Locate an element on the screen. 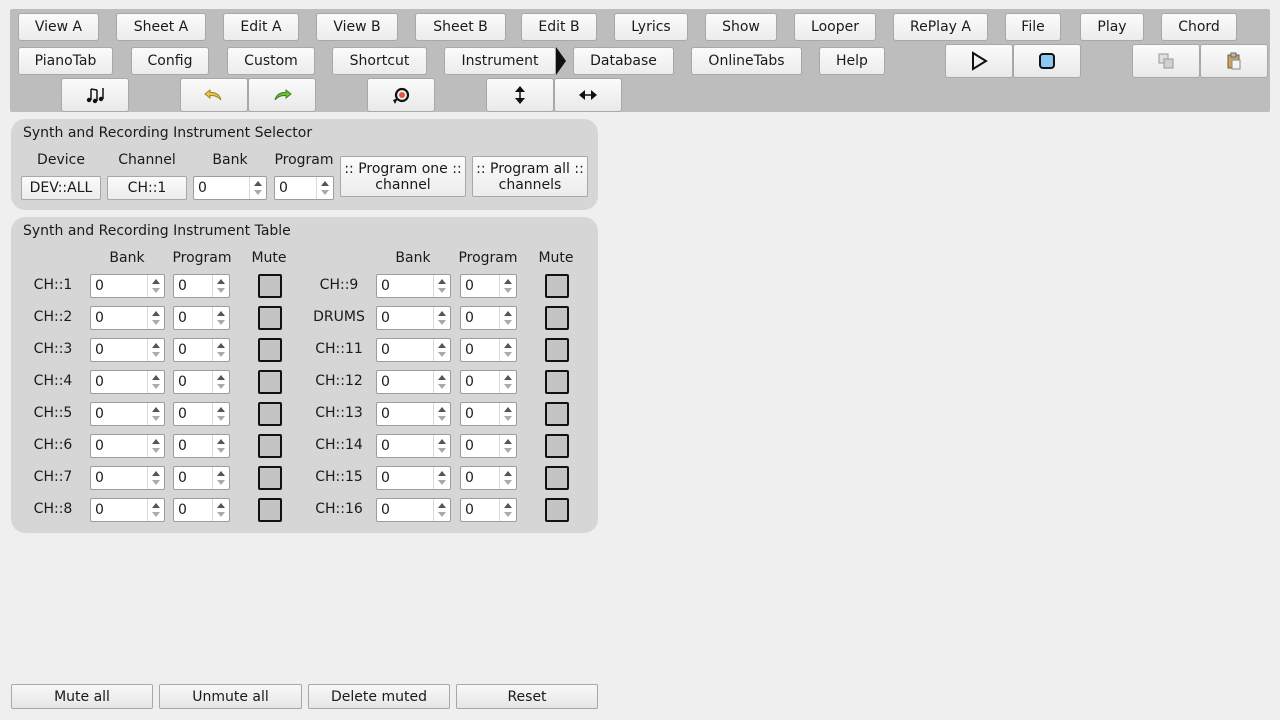  menu-database-button: Database is located at coordinates (623, 61).